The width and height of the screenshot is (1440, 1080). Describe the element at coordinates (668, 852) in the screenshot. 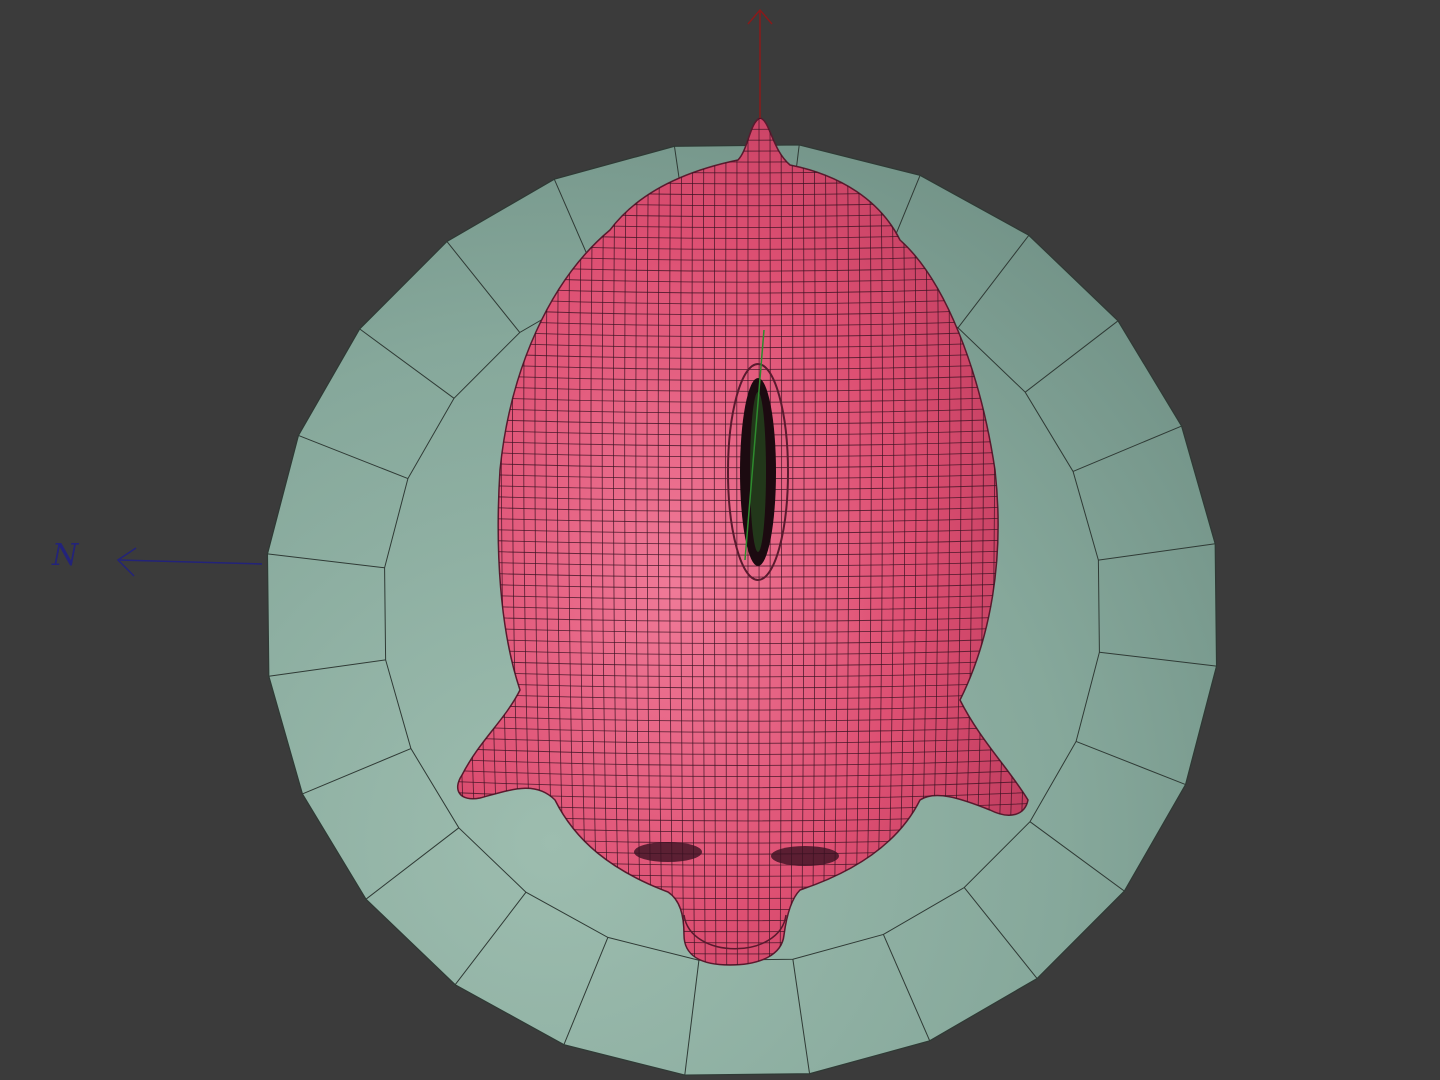

I see `left-eye` at that location.